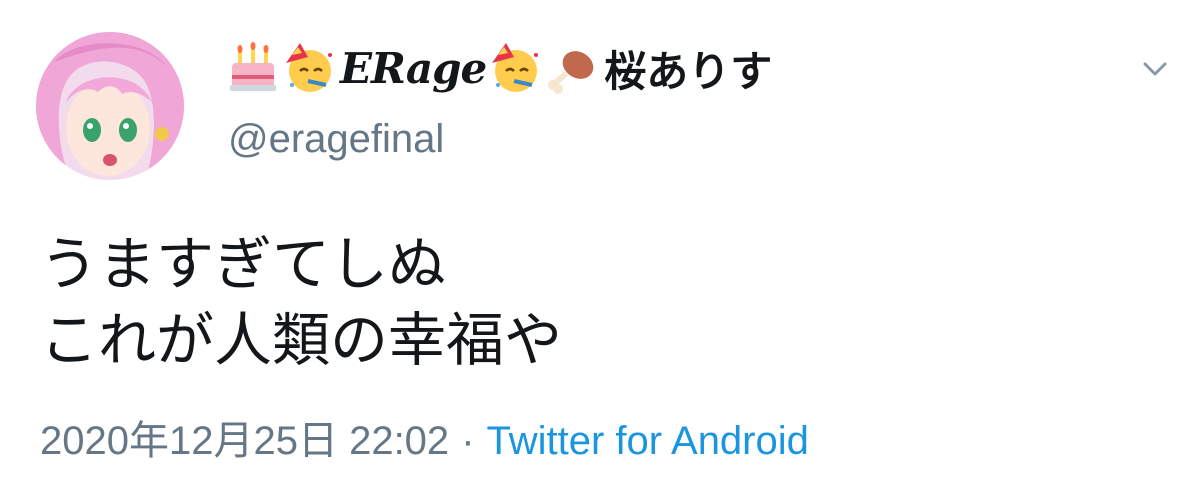 This screenshot has width=1200, height=493. I want to click on poultry-leg-icon, so click(571, 68).